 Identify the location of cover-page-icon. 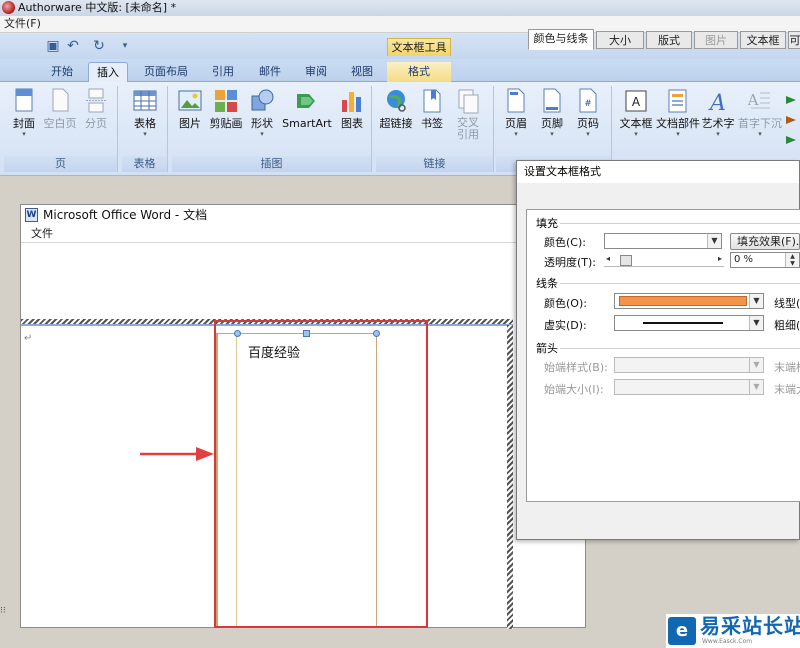
(24, 100).